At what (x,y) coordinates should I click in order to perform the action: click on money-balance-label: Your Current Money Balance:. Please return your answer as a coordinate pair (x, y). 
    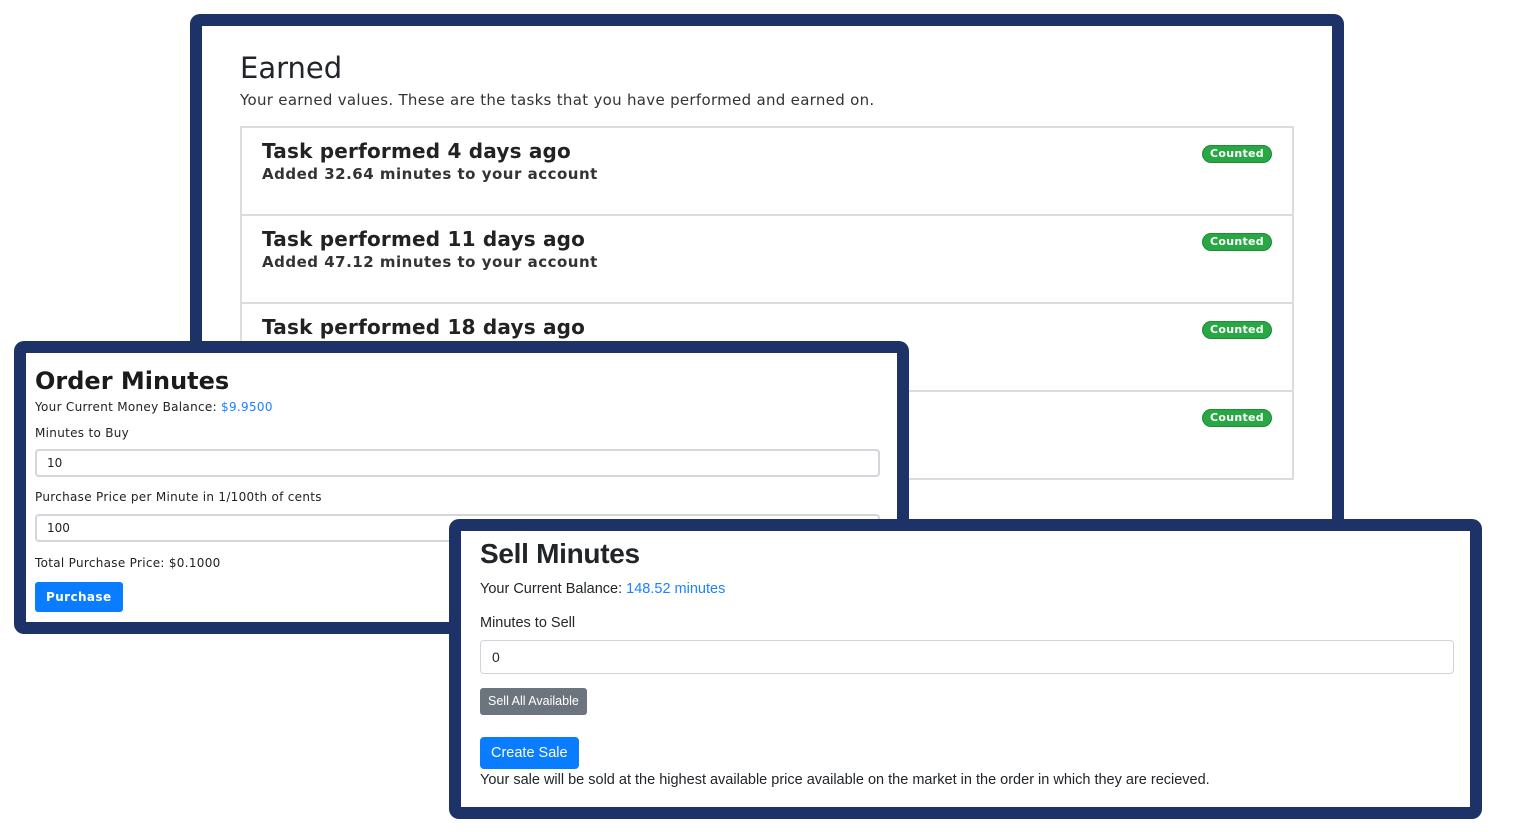
    Looking at the image, I should click on (128, 407).